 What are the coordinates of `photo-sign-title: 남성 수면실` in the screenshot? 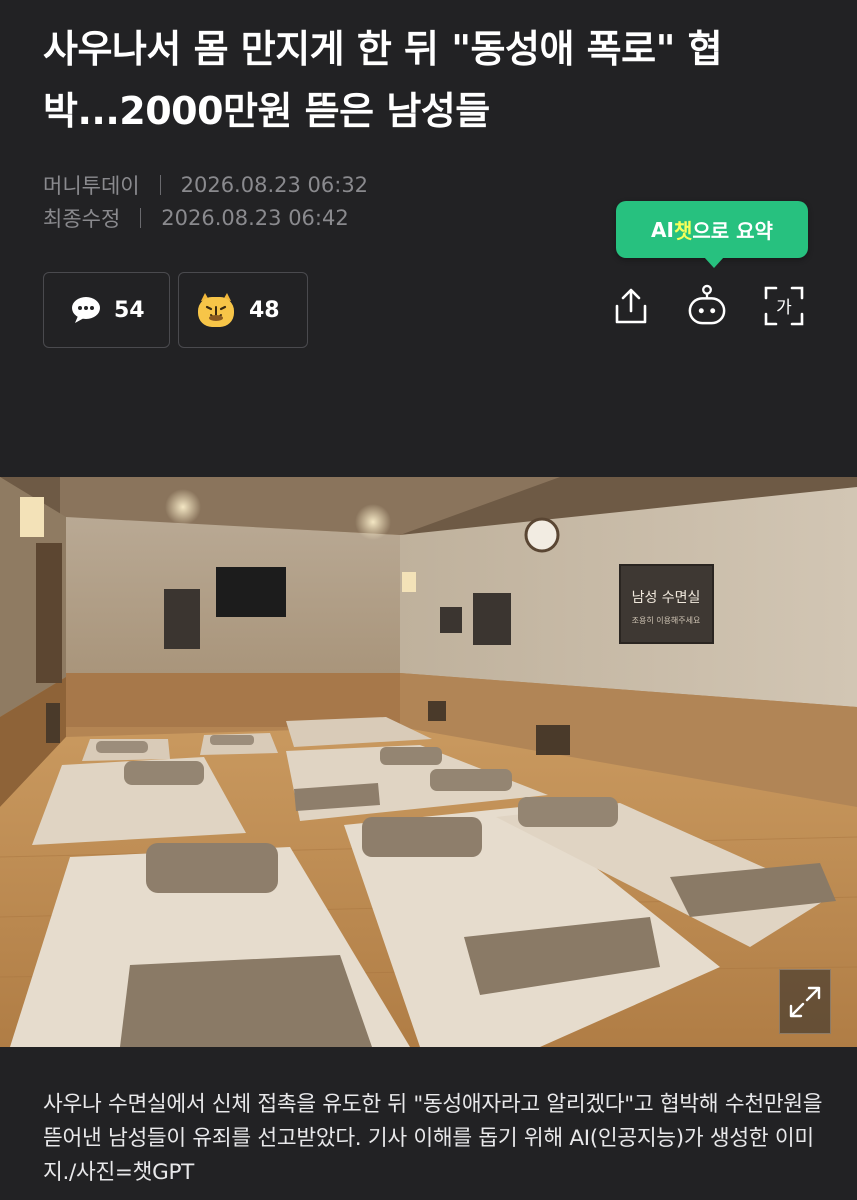 It's located at (666, 598).